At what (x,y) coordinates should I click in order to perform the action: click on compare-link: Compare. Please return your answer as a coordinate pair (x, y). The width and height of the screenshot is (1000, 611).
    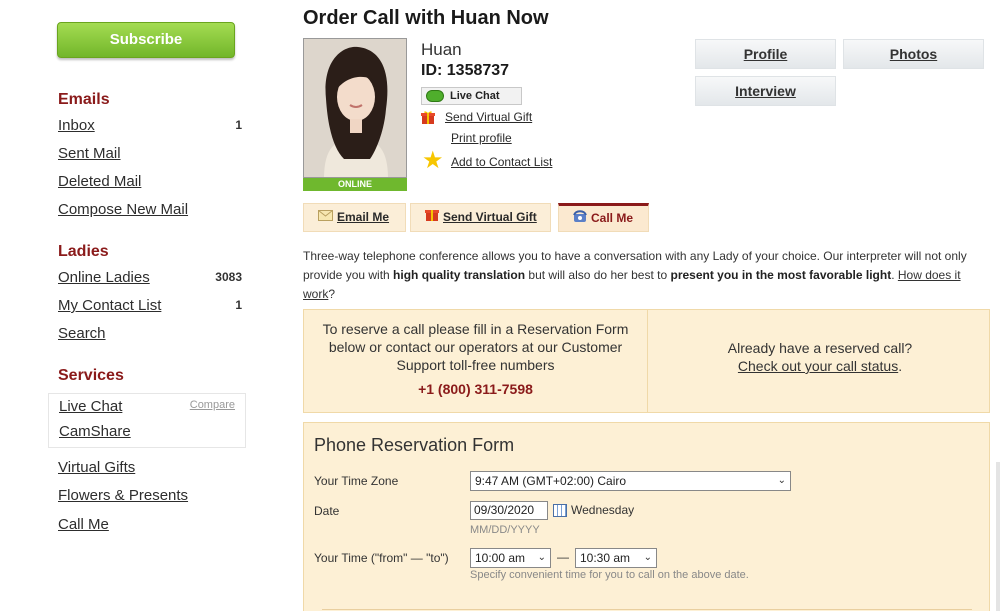
    Looking at the image, I should click on (212, 405).